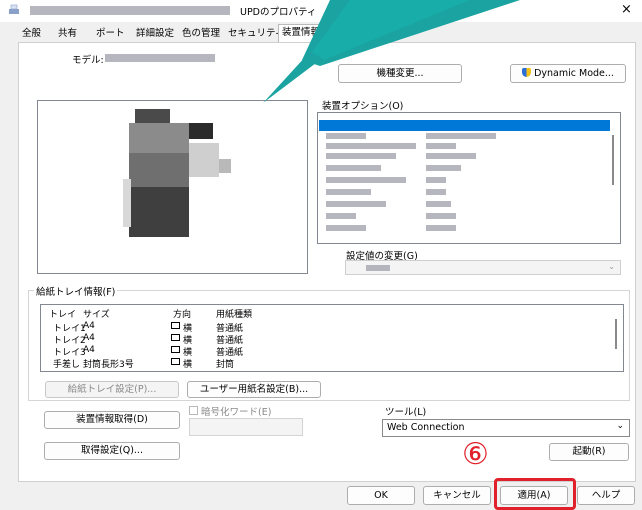 Image resolution: width=642 pixels, height=510 pixels. Describe the element at coordinates (391, 51) in the screenshot. I see `annotation-arrow` at that location.